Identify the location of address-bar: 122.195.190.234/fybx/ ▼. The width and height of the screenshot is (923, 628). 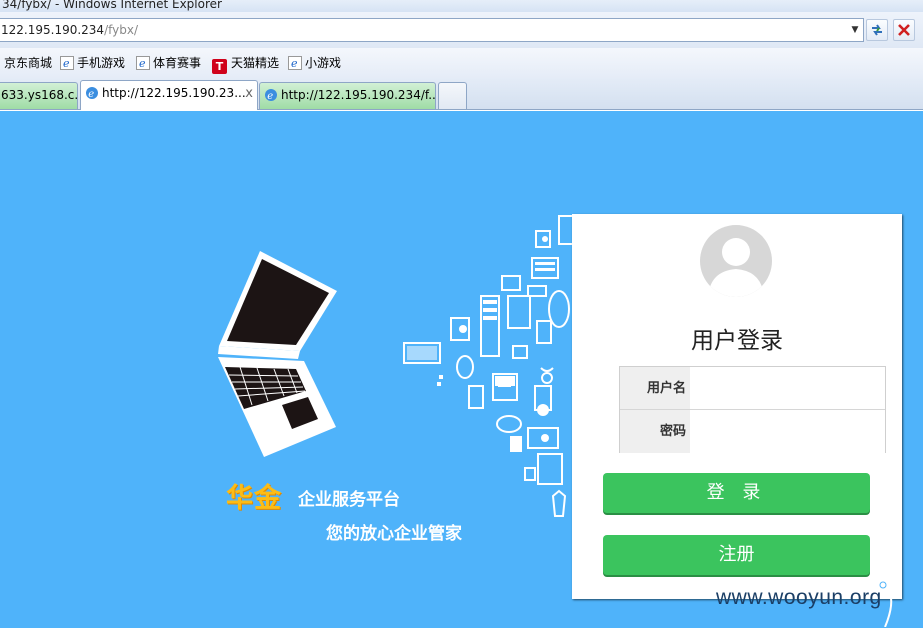
(432, 30).